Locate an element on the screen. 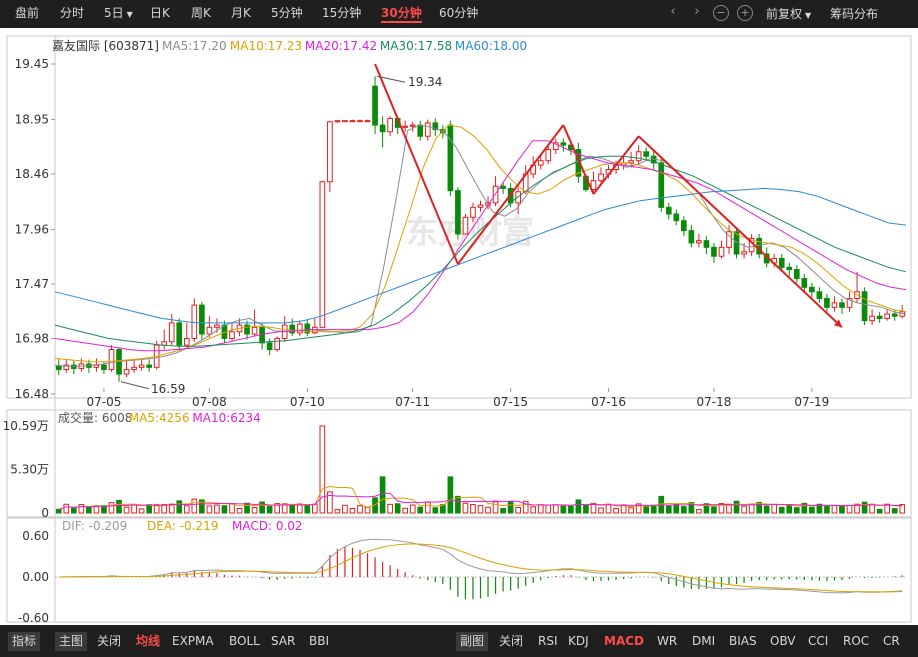  right-button-1: 关闭 is located at coordinates (511, 642).